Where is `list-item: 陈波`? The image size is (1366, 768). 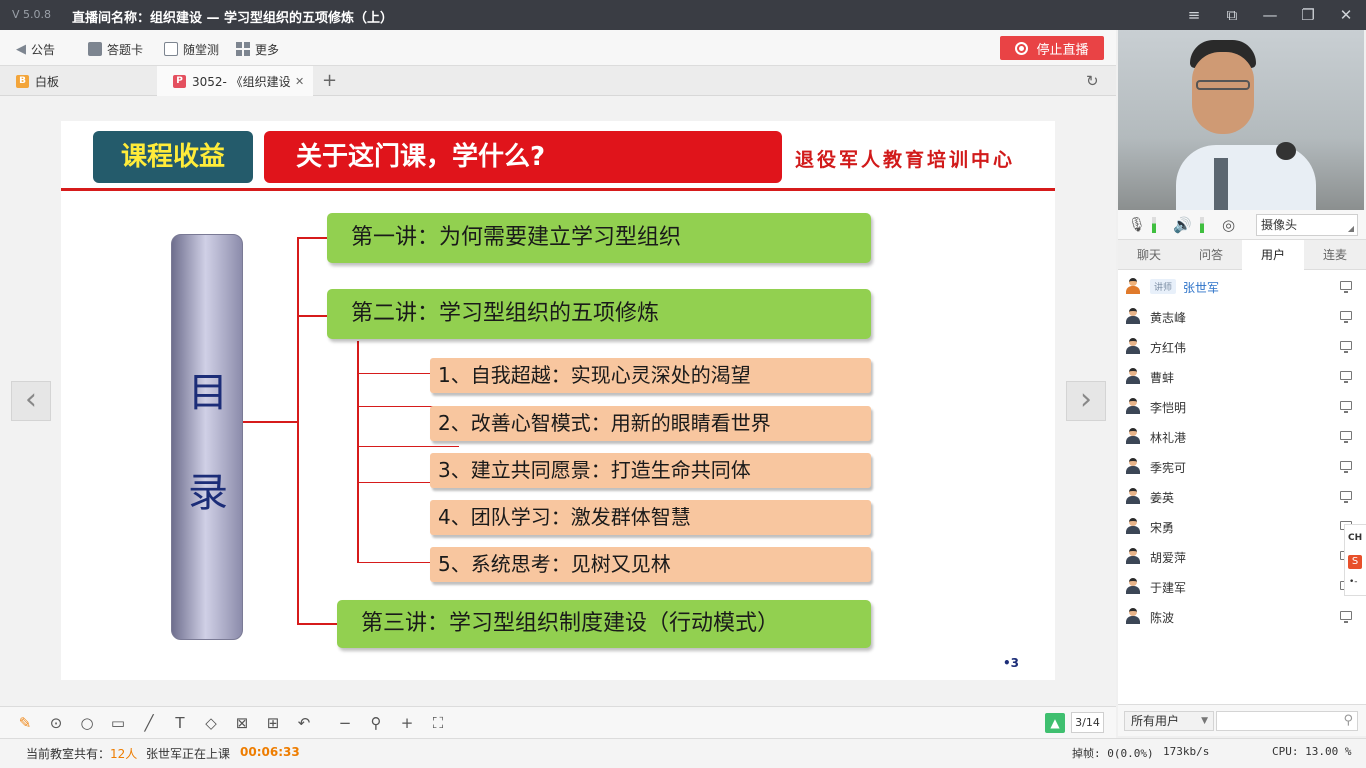
list-item: 陈波 is located at coordinates (1242, 616).